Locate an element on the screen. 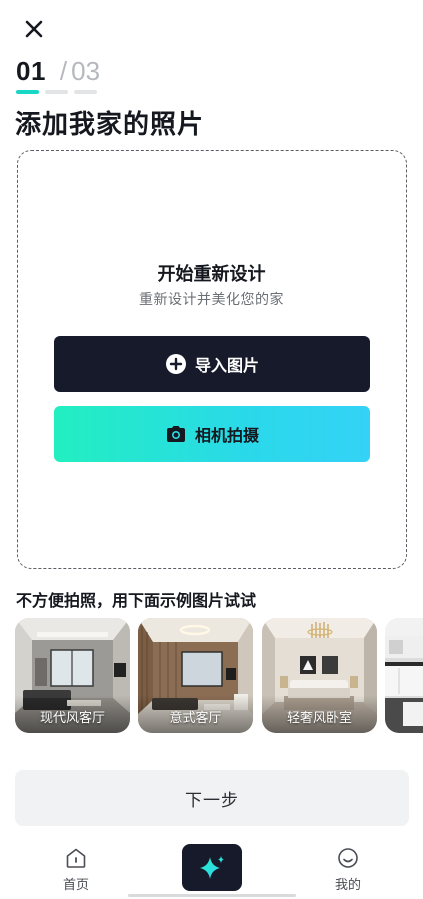  home-icon is located at coordinates (76, 858).